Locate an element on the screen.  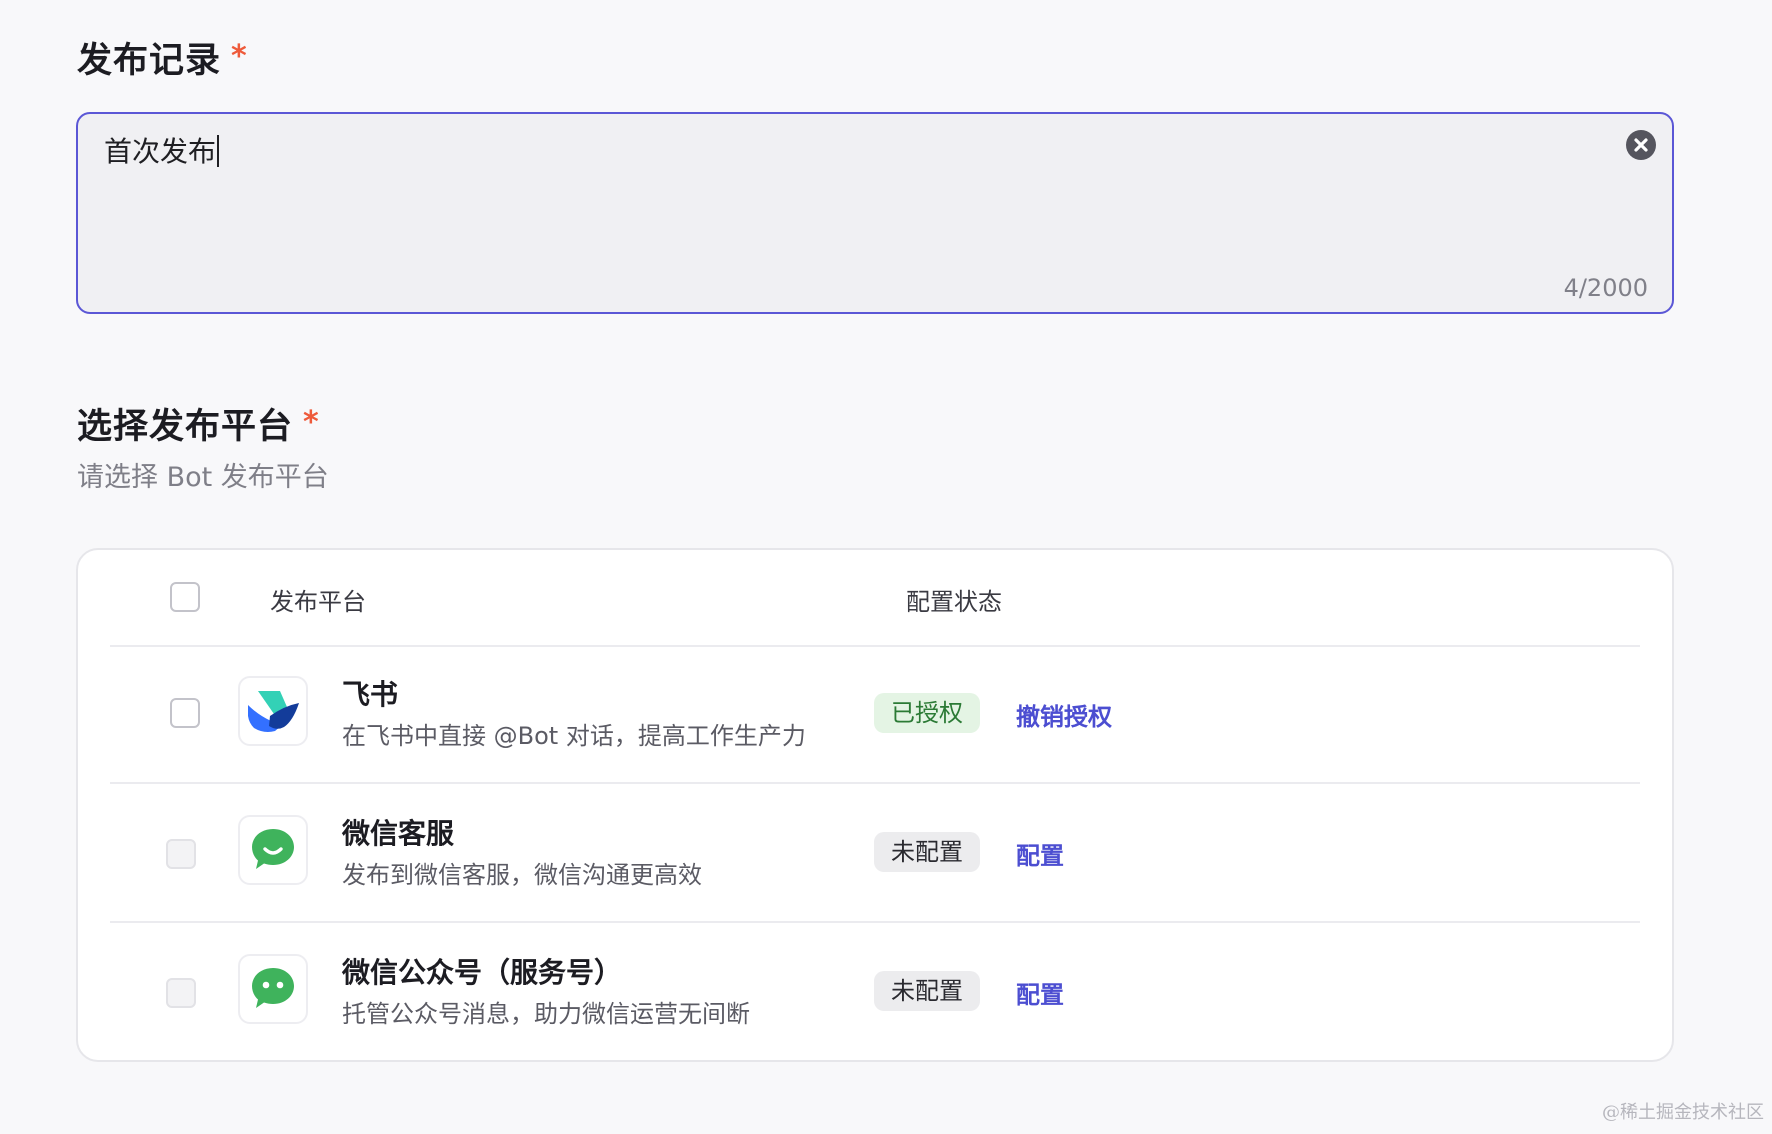
close-icon is located at coordinates (1641, 145).